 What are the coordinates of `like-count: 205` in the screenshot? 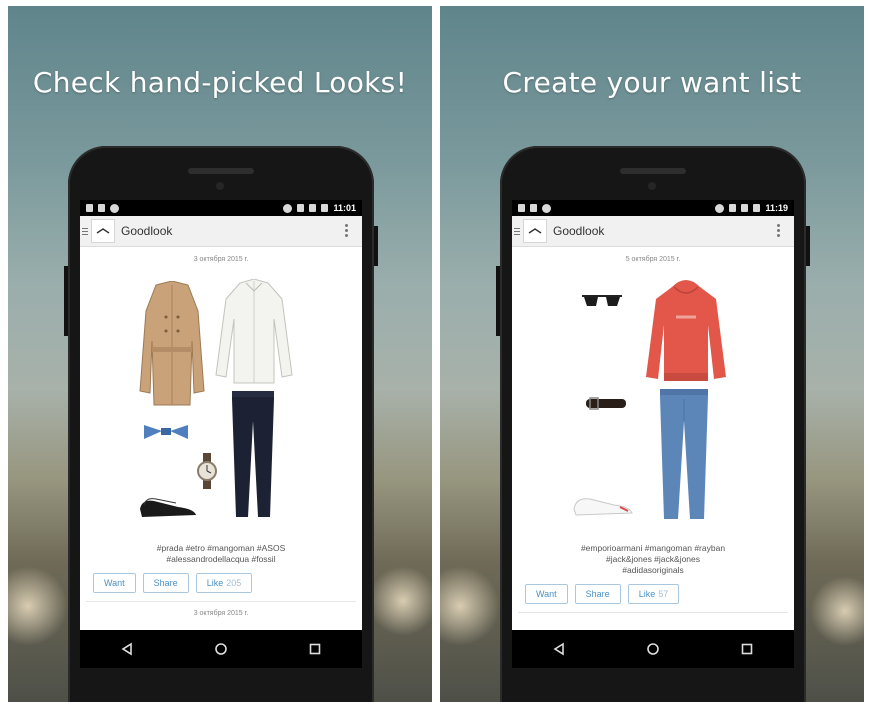 It's located at (234, 583).